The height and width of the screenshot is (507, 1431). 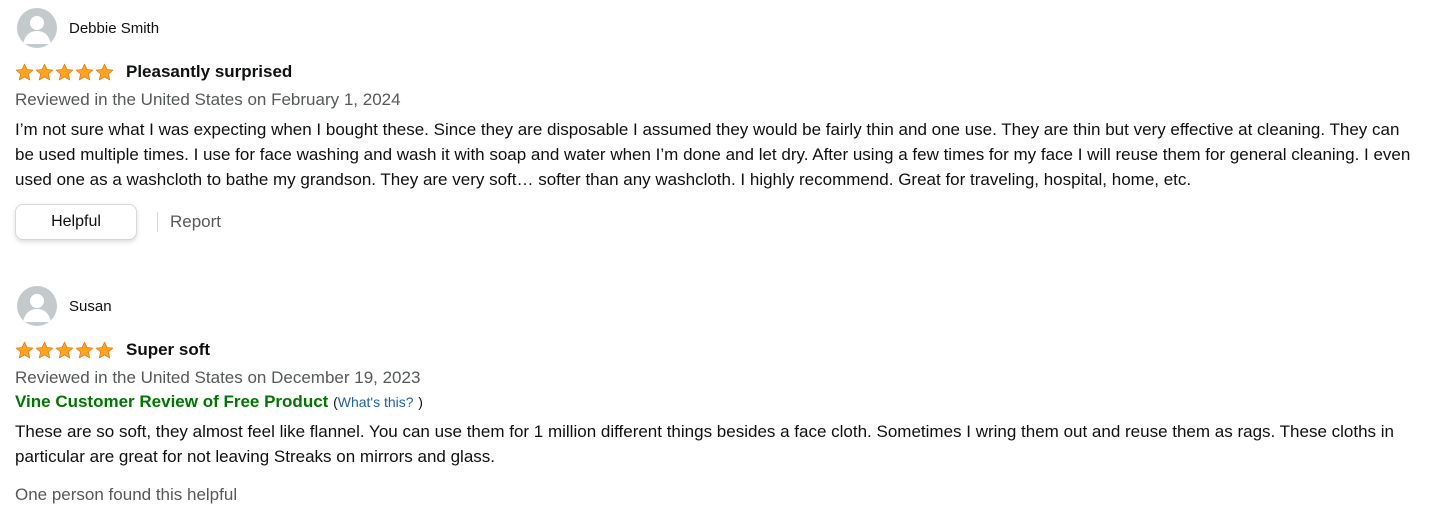 I want to click on action-divider, so click(x=157, y=222).